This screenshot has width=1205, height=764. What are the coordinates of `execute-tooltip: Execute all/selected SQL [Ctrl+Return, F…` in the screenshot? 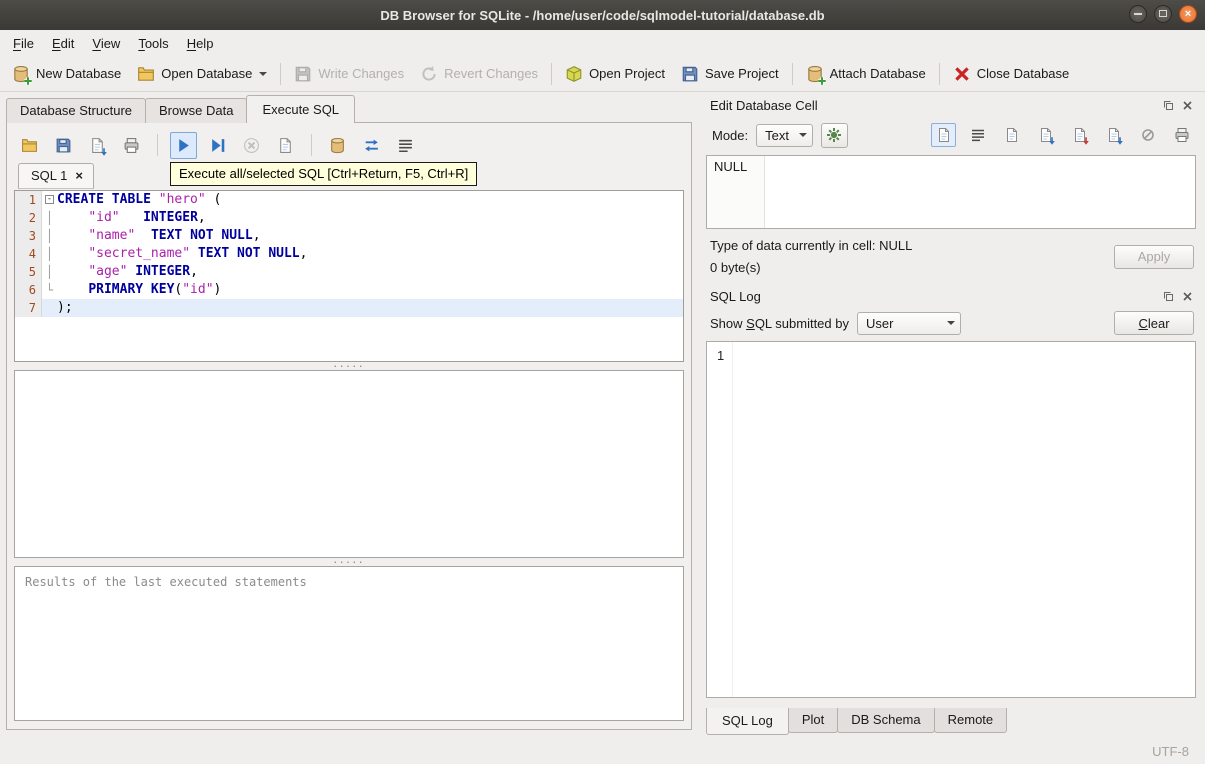 It's located at (324, 174).